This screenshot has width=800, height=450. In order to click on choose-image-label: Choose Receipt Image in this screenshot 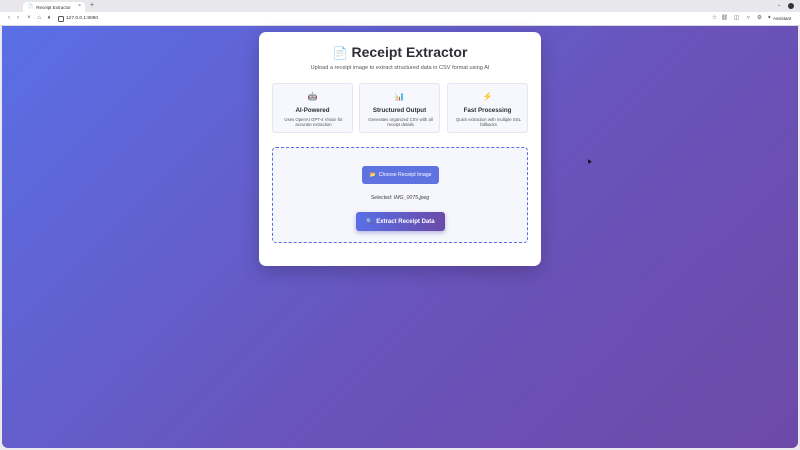, I will do `click(405, 175)`.